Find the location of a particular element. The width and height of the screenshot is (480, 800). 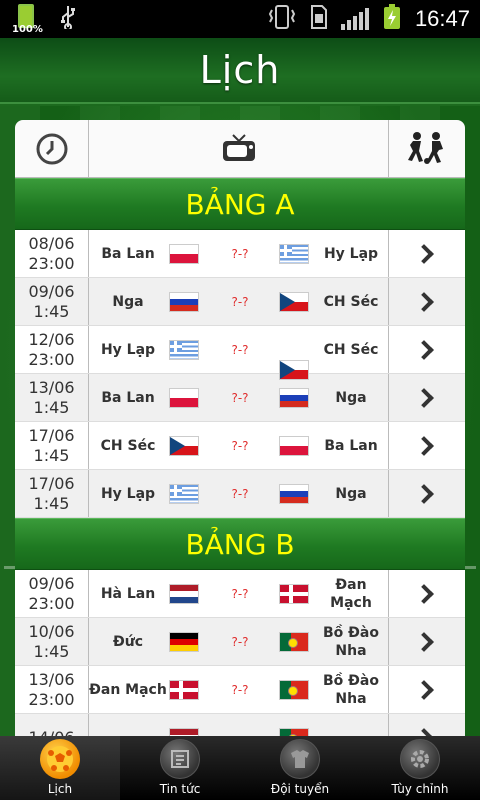

match-row: 09/06 1:45 Nga ?-? CH Séc is located at coordinates (240, 302).